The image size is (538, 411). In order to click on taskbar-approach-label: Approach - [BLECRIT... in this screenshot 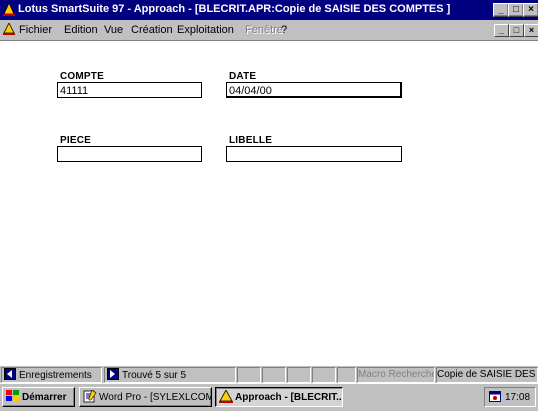, I will do `click(289, 397)`.